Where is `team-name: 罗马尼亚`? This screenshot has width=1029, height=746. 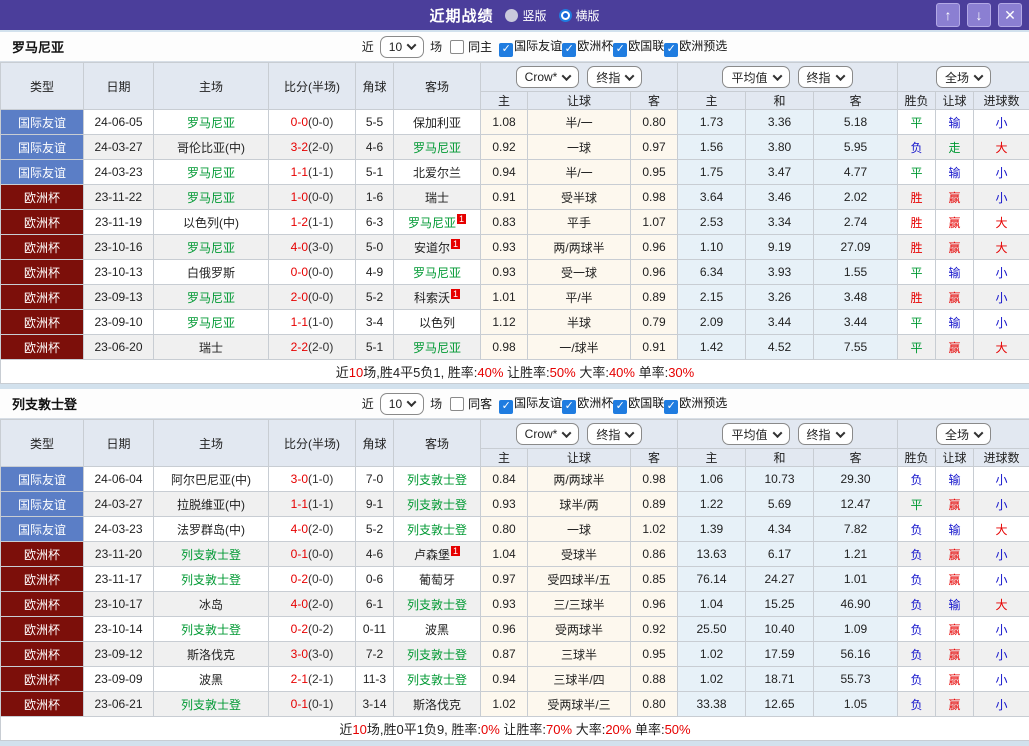 team-name: 罗马尼亚 is located at coordinates (38, 47).